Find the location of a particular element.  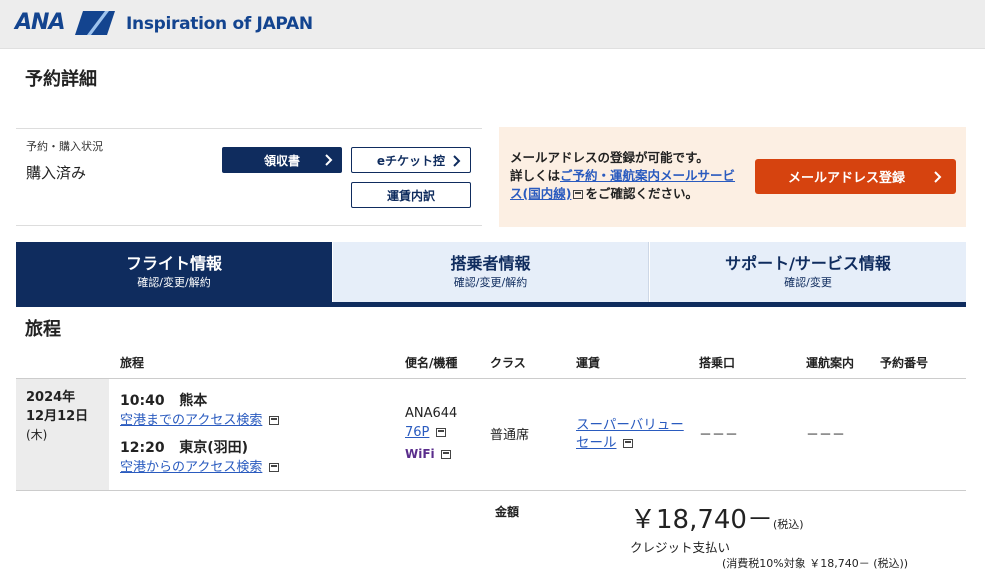

tab-flight-info: フライト情報 確認/変更/解約 is located at coordinates (174, 272).